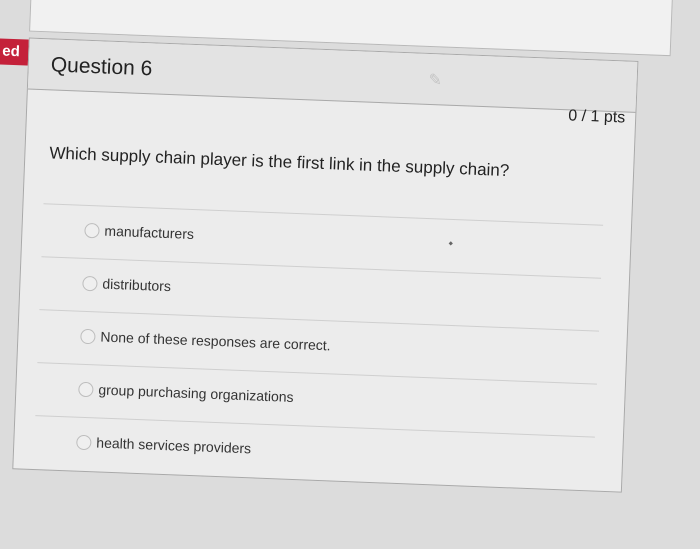 The image size is (700, 549). I want to click on cursor-mark, so click(450, 243).